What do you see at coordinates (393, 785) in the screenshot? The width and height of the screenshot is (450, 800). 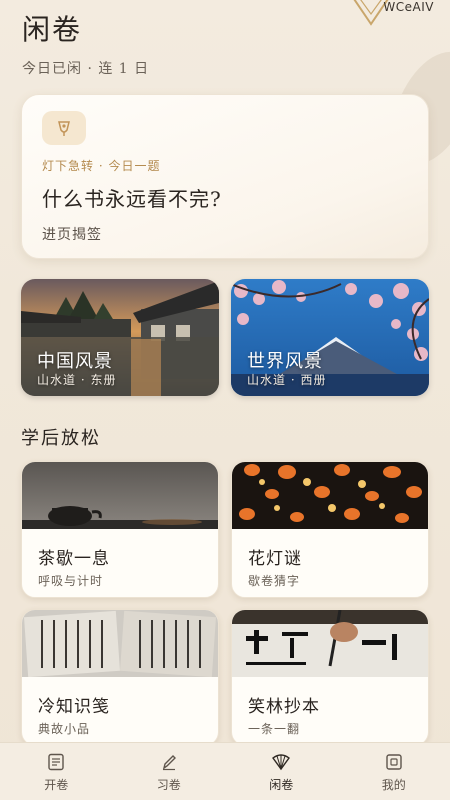 I see `tab-label: 我的` at bounding box center [393, 785].